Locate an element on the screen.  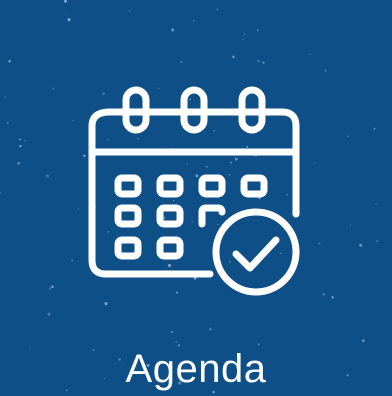
calendar-day-cell-partial is located at coordinates (212, 216).